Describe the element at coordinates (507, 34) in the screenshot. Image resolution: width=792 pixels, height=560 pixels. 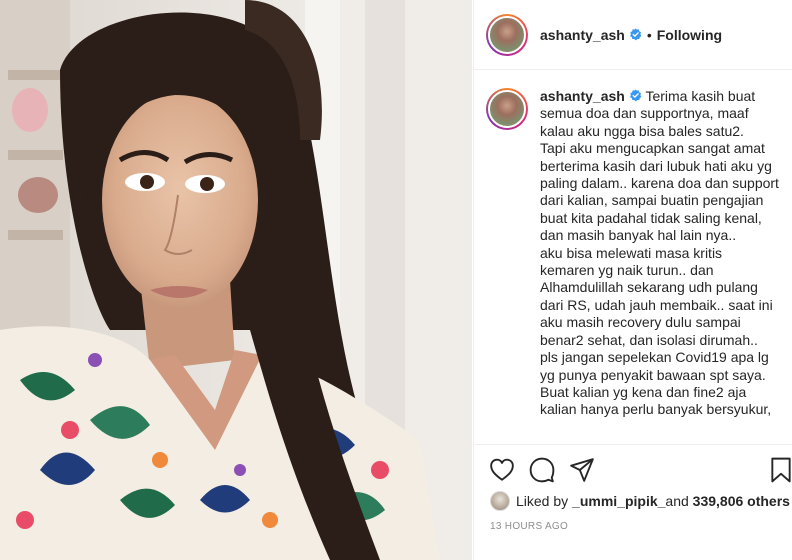
I see `author-avatar` at that location.